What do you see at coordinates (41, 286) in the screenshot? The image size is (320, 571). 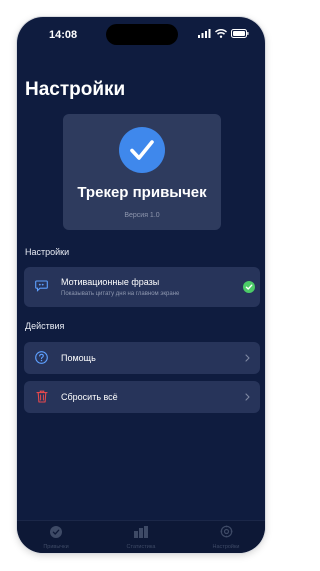 I see `quote-bubble-icon` at bounding box center [41, 286].